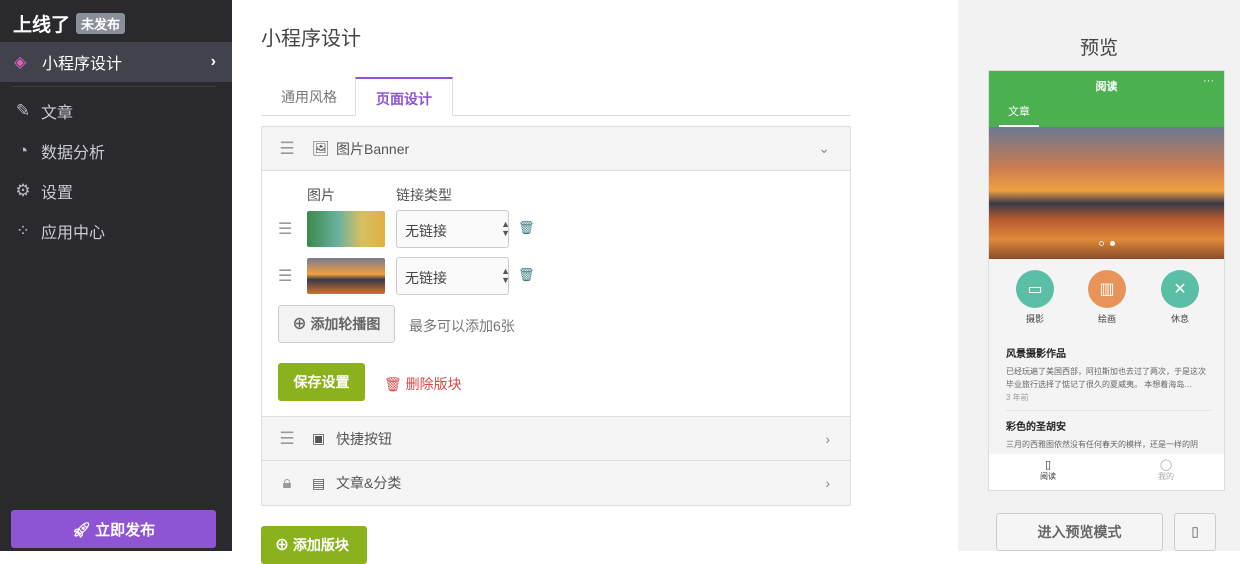 Image resolution: width=1240 pixels, height=564 pixels. I want to click on feather-icon: ✎, so click(23, 110).